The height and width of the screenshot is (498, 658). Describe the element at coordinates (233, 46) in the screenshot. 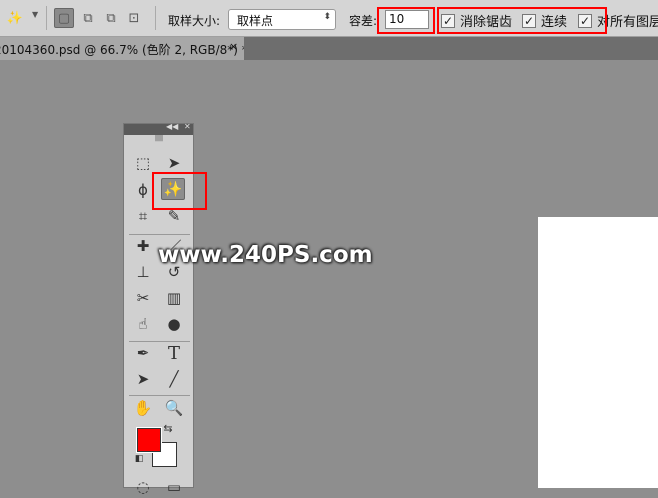

I see `close-tab-icon: ×` at that location.